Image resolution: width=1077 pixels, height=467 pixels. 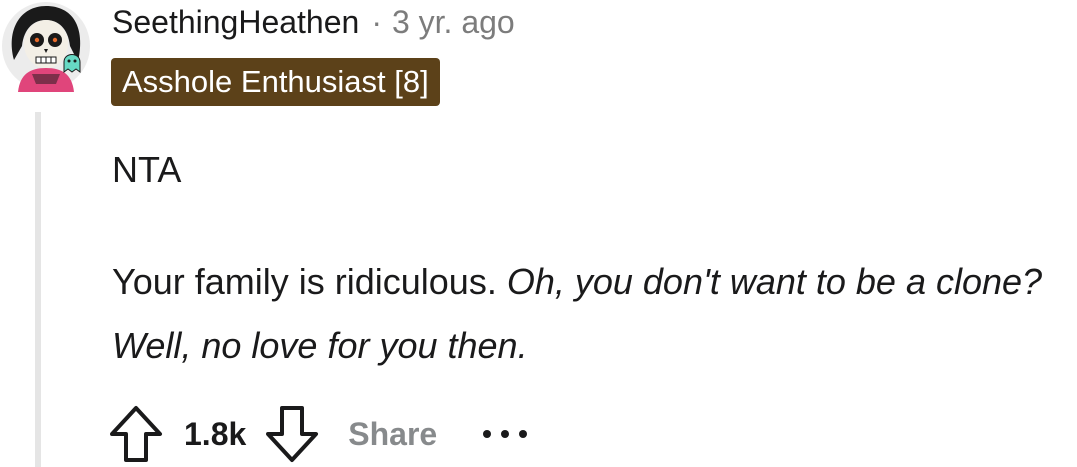 What do you see at coordinates (275, 82) in the screenshot?
I see `user-flair: Asshole Enthusiast [8]` at bounding box center [275, 82].